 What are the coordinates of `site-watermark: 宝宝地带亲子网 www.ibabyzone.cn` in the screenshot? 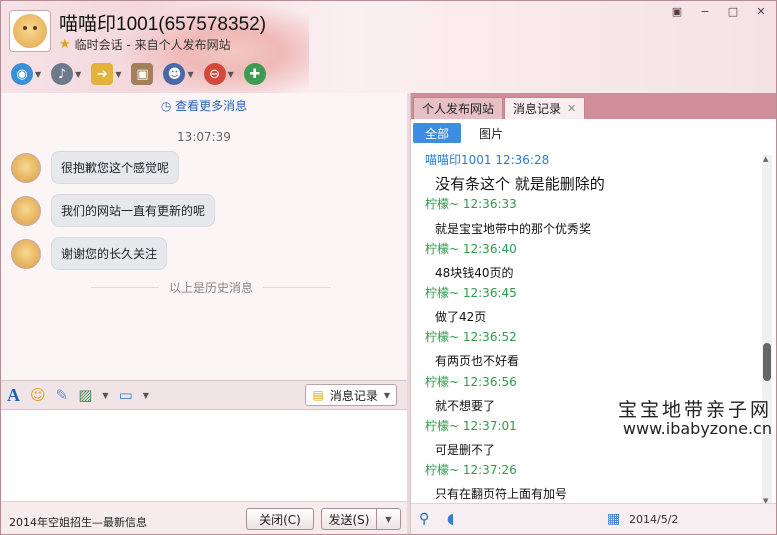 It's located at (695, 419).